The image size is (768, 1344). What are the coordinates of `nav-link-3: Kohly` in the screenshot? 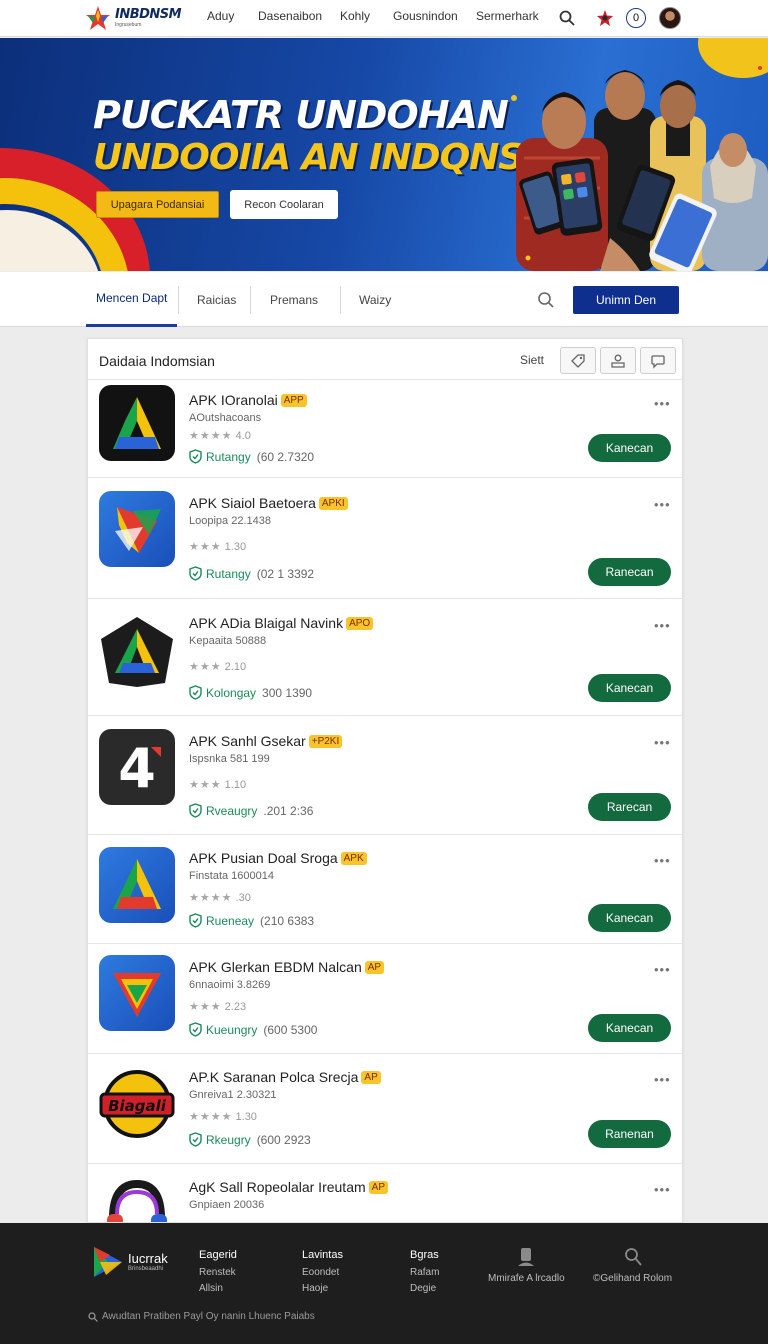 It's located at (355, 16).